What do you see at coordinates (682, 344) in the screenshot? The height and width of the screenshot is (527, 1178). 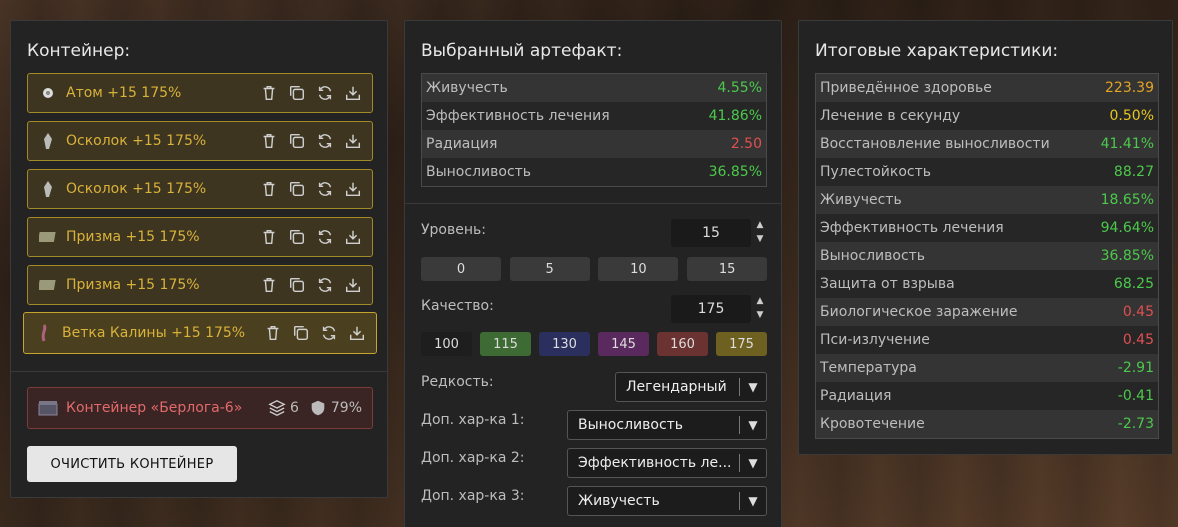 I see `quality-preset-button: 160` at bounding box center [682, 344].